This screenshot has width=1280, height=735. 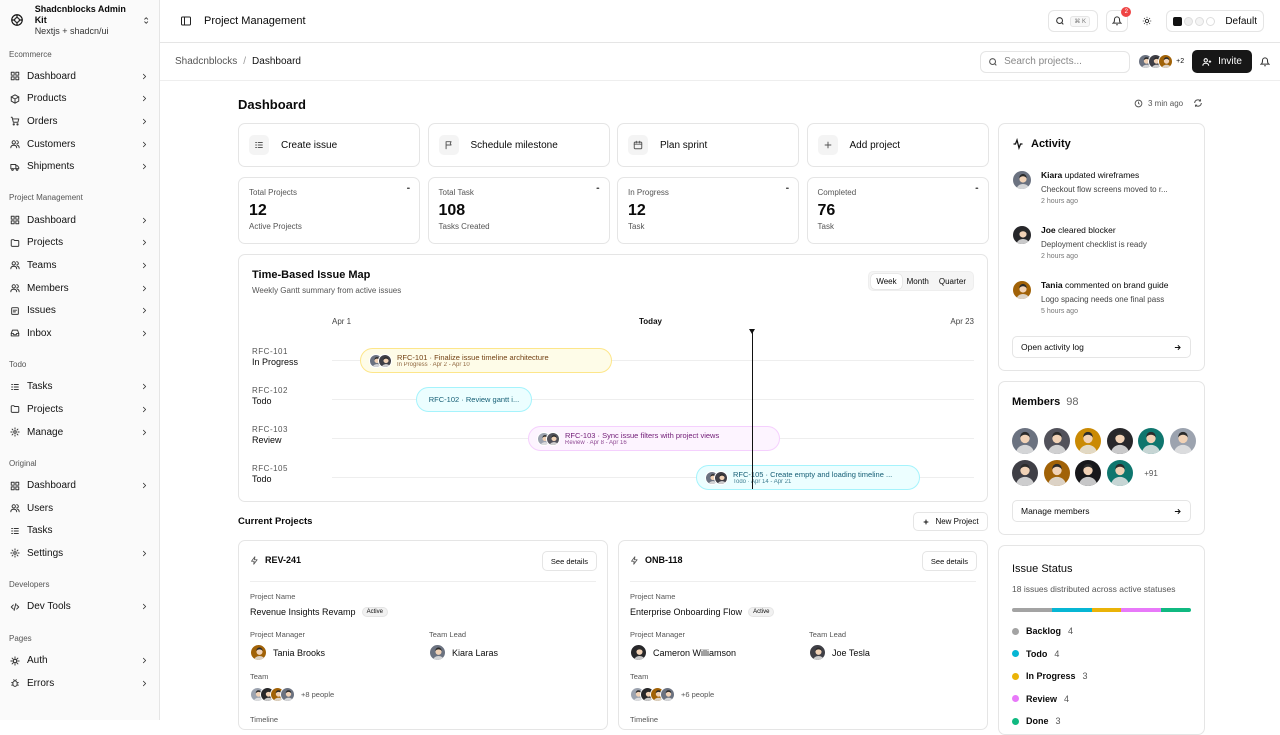 What do you see at coordinates (1147, 21) in the screenshot?
I see `theme-toggle-button` at bounding box center [1147, 21].